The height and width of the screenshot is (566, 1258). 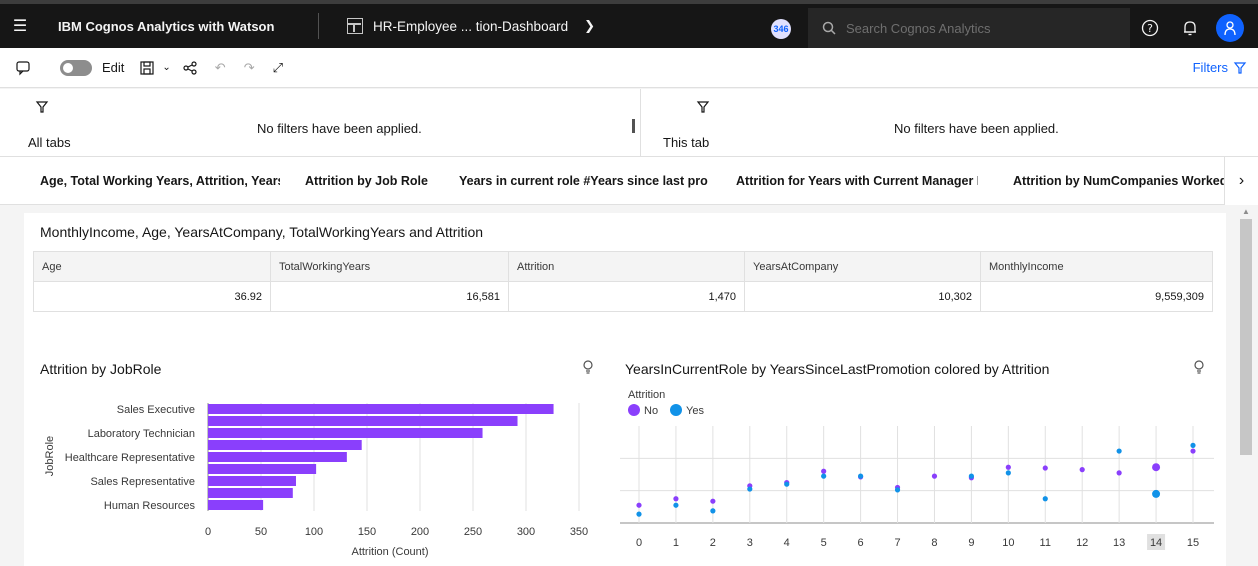 I want to click on bar-chart-category-label: Sales Executive, so click(x=156, y=410).